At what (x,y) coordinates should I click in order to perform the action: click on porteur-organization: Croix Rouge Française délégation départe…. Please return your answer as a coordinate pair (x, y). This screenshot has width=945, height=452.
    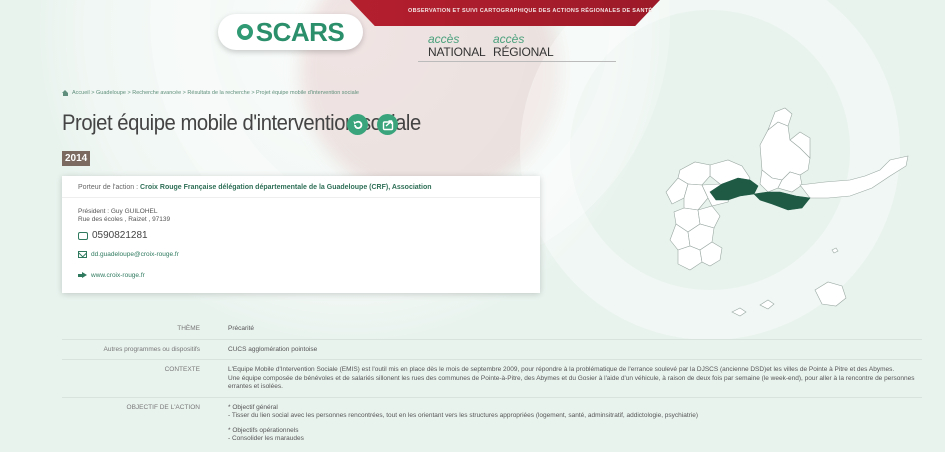
    Looking at the image, I should click on (285, 187).